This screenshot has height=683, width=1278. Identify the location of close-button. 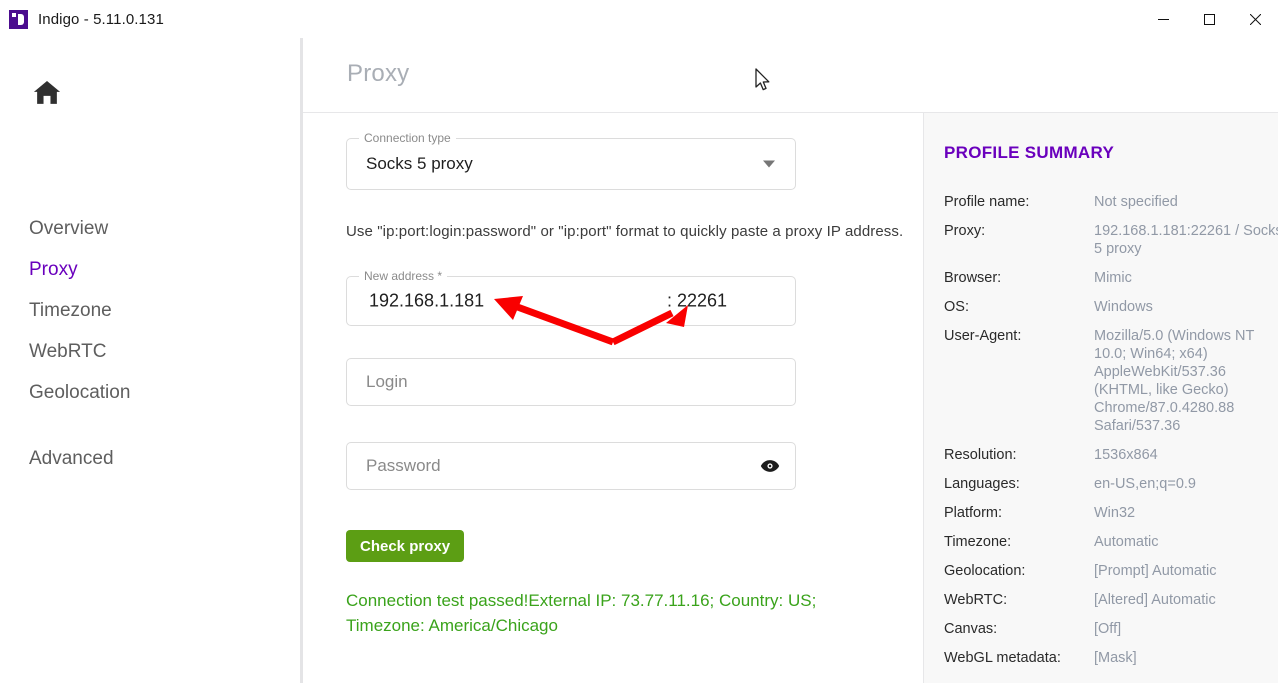
(1255, 19).